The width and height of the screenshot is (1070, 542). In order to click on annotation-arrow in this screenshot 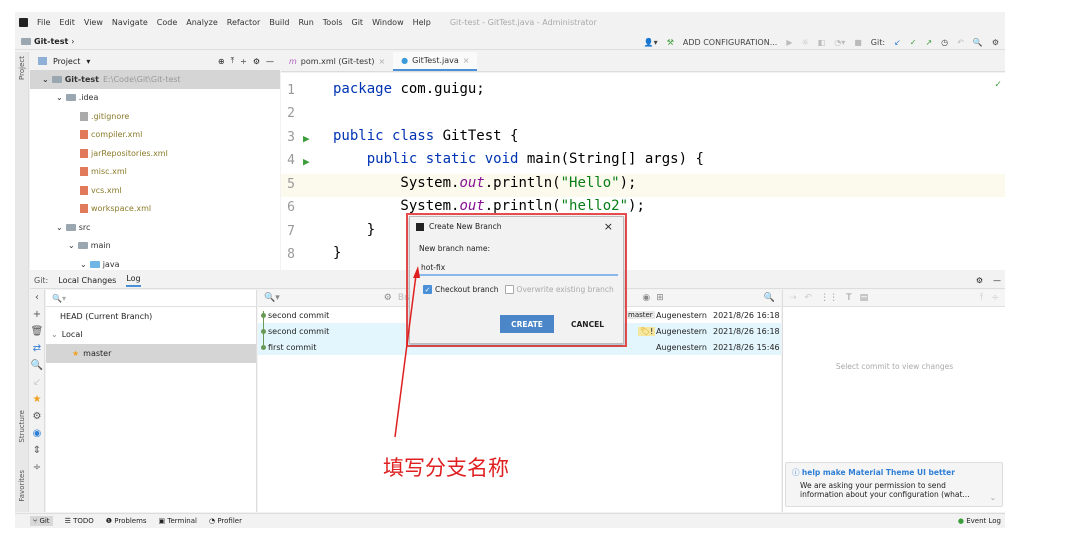, I will do `click(407, 352)`.